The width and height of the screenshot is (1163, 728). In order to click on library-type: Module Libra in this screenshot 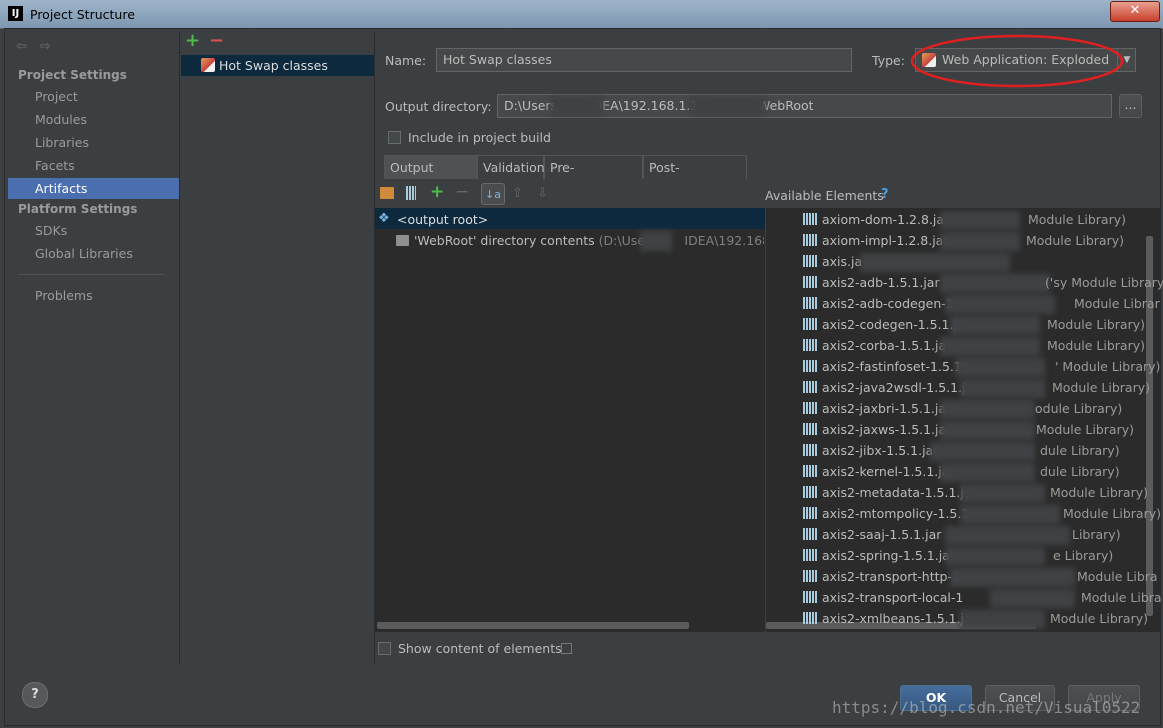, I will do `click(1117, 576)`.